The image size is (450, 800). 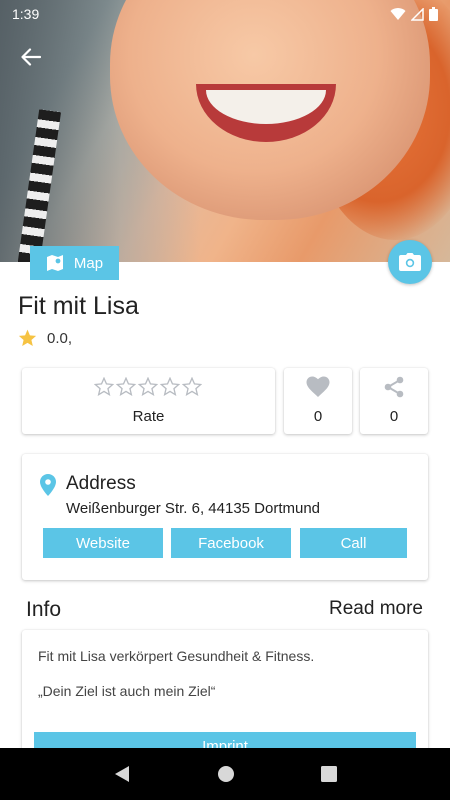 I want to click on arrow-back-icon, so click(x=31, y=57).